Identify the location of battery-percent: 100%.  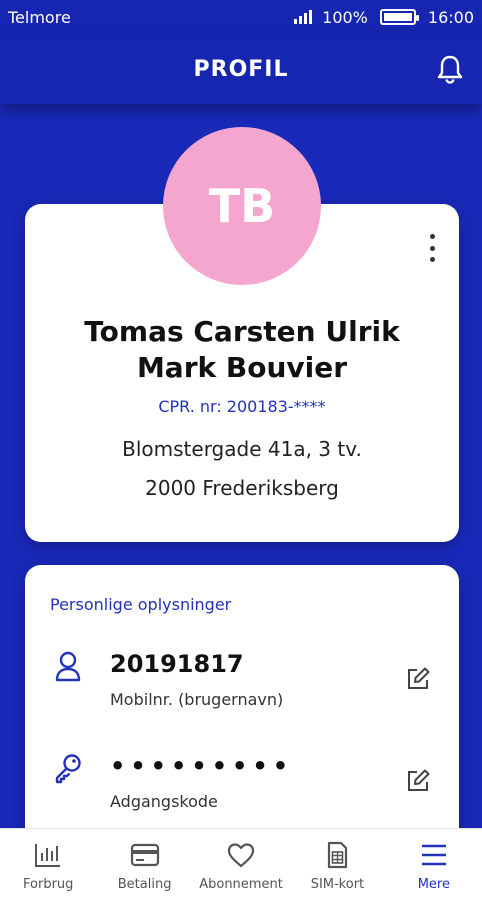
(345, 17).